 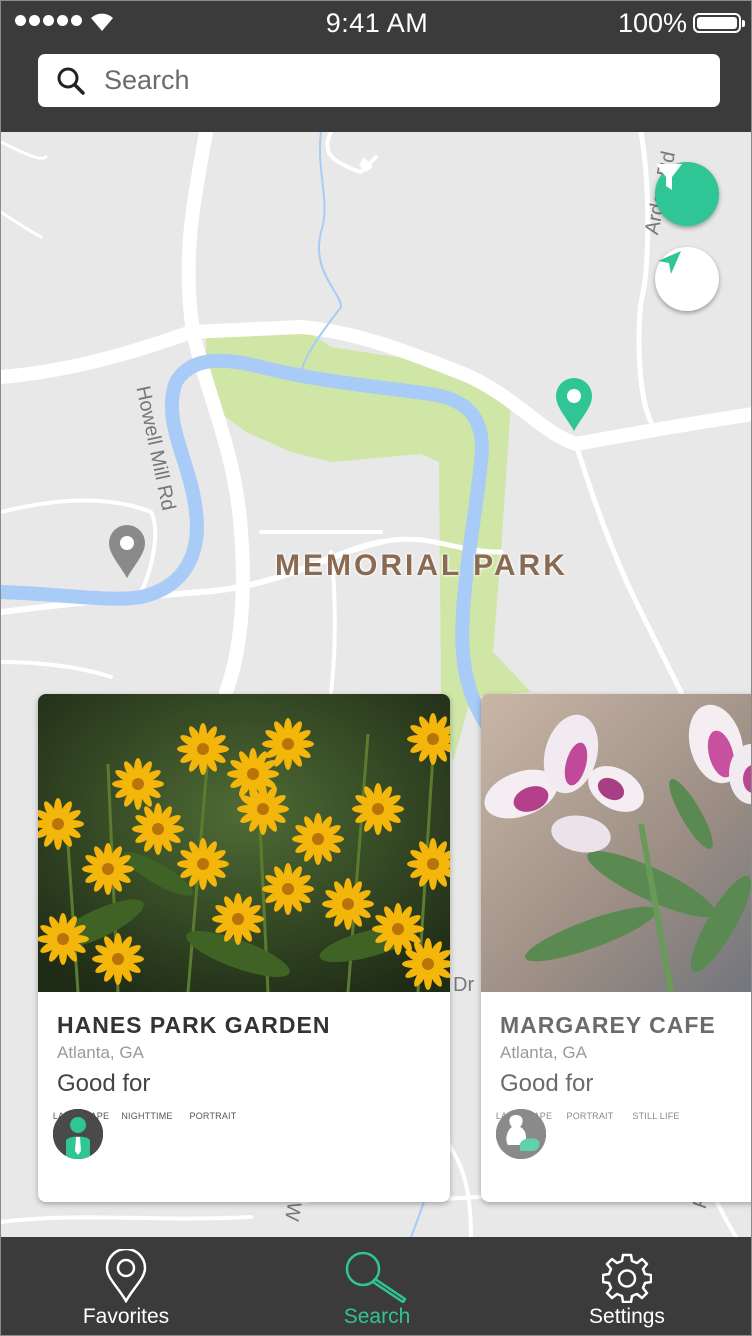 I want to click on header: 9:41 AM 100%, so click(x=376, y=66).